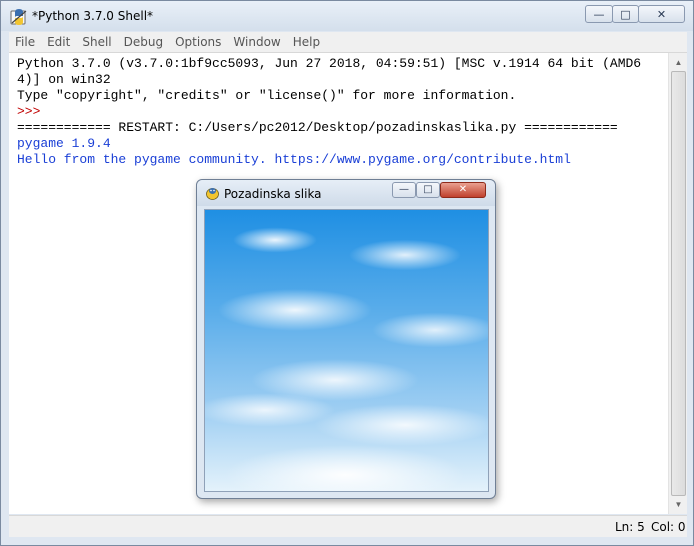  I want to click on pygame-minimize-button: —, so click(404, 190).